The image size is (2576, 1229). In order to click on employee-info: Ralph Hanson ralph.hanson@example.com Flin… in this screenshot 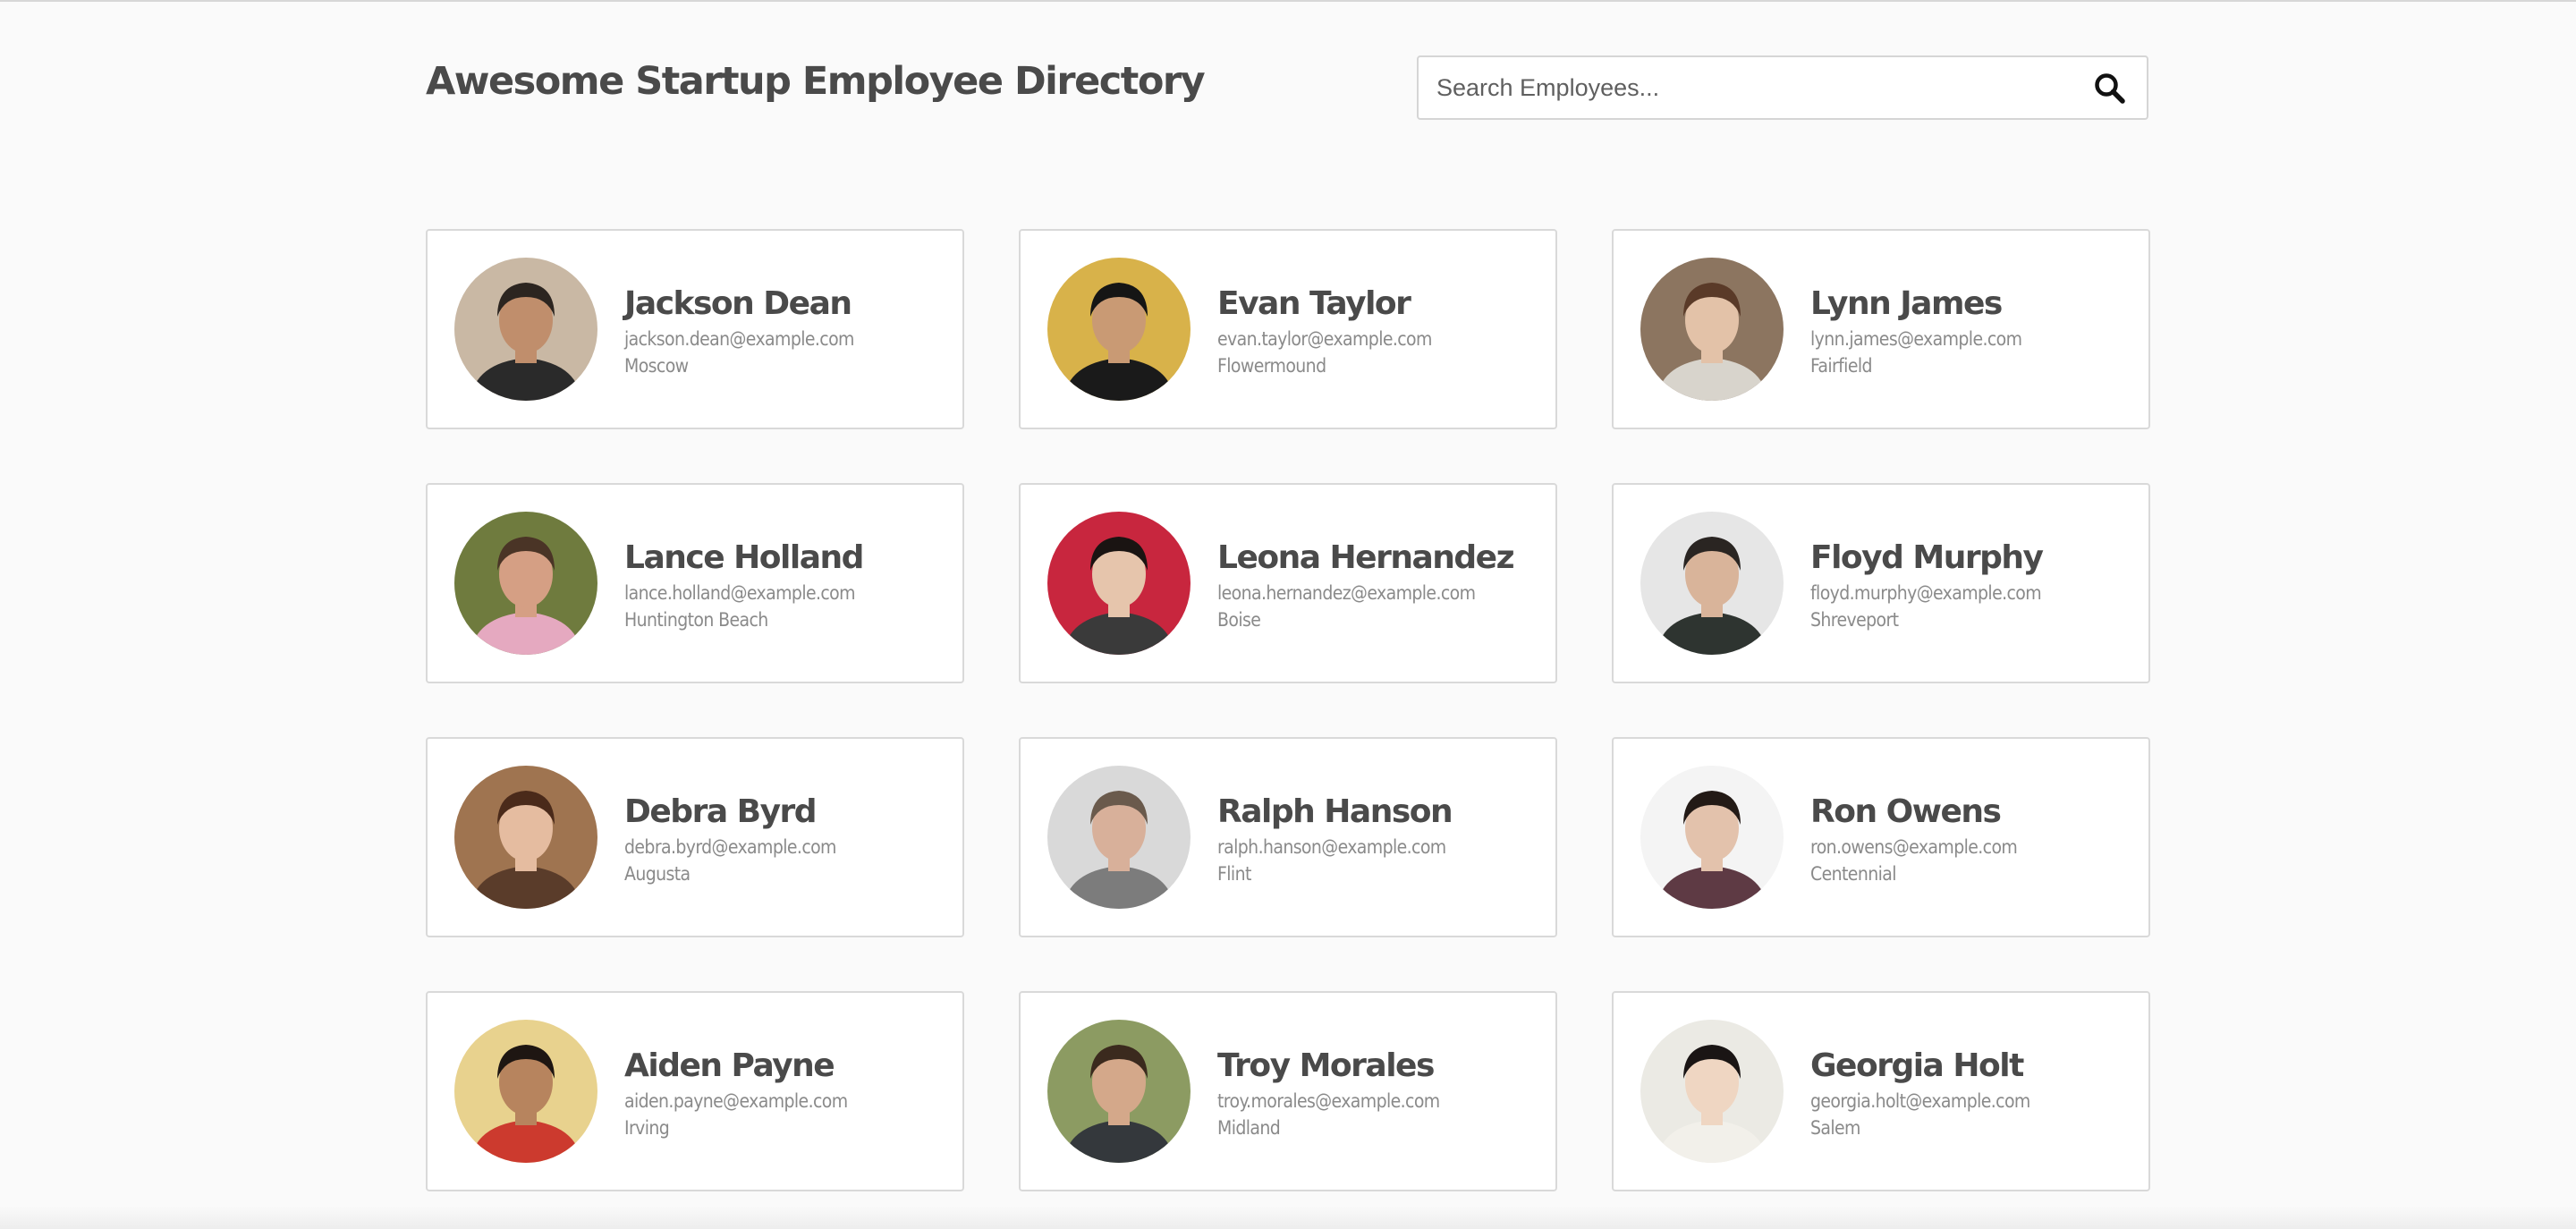, I will do `click(1381, 839)`.